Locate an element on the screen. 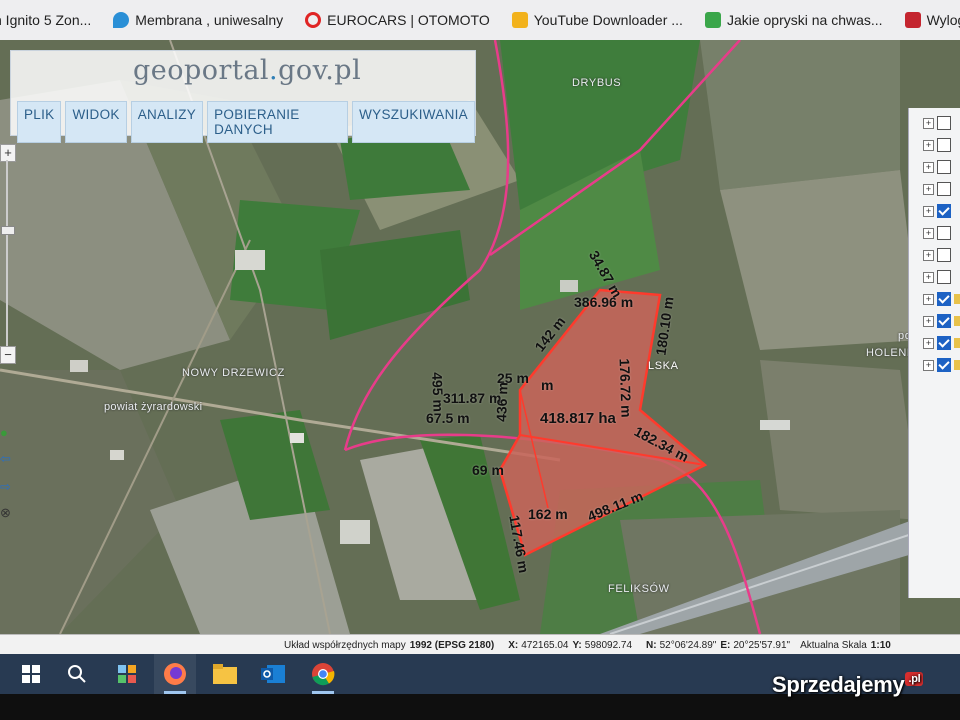 The height and width of the screenshot is (720, 960). globe-icon: ● is located at coordinates (7, 433).